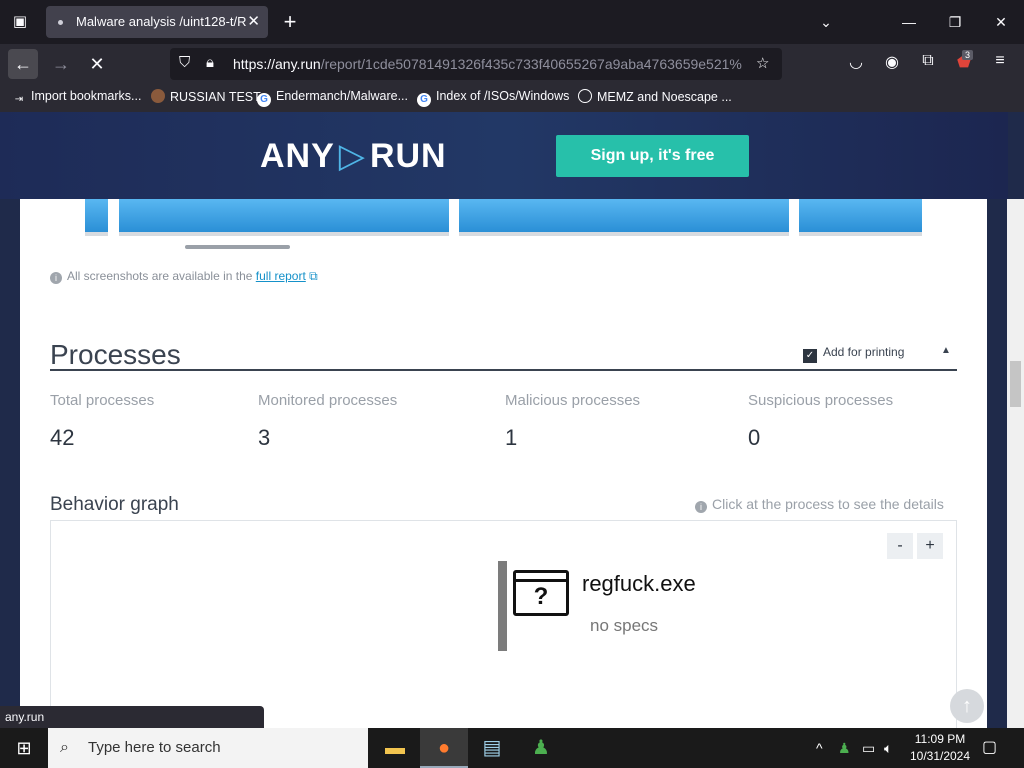  What do you see at coordinates (541, 748) in the screenshot?
I see `users-app-icon: ♟` at bounding box center [541, 748].